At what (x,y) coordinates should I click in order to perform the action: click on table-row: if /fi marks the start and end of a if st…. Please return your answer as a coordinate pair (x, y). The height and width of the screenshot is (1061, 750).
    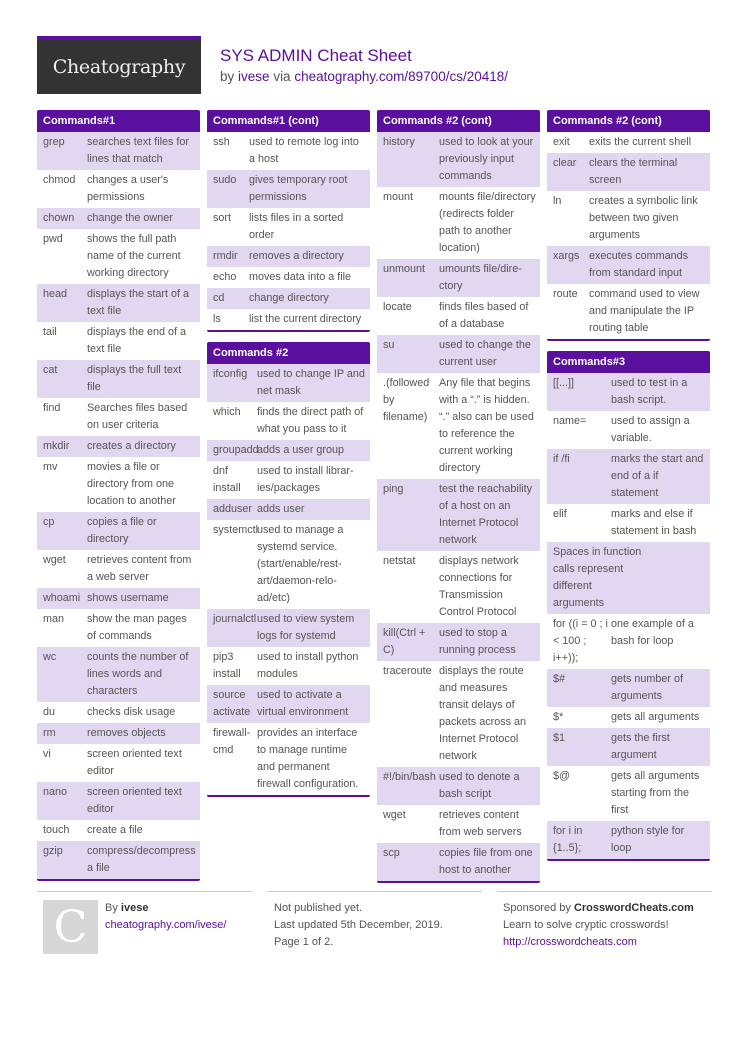
    Looking at the image, I should click on (628, 476).